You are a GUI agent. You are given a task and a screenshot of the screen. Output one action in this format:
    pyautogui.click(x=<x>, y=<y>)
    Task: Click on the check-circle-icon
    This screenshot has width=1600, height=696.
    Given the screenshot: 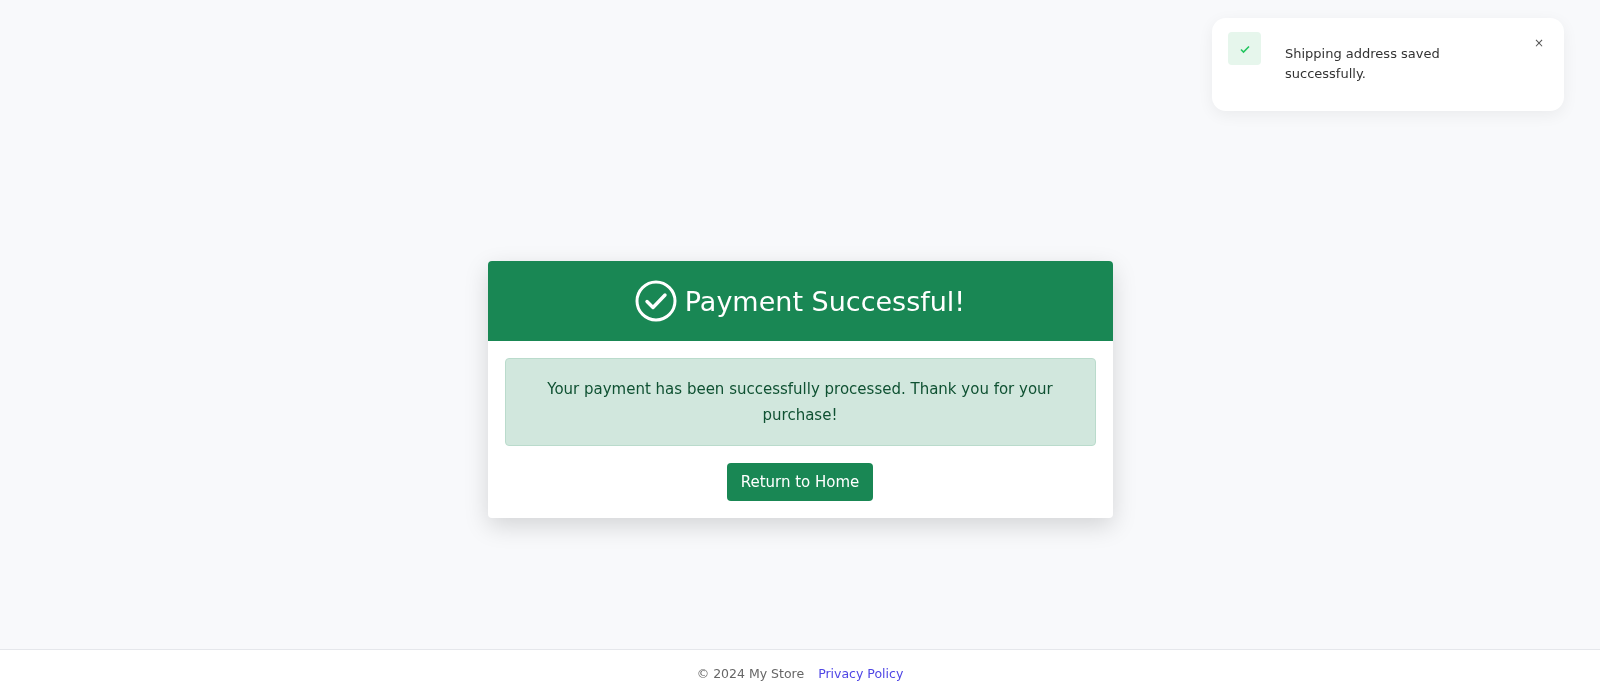 What is the action you would take?
    pyautogui.click(x=655, y=301)
    